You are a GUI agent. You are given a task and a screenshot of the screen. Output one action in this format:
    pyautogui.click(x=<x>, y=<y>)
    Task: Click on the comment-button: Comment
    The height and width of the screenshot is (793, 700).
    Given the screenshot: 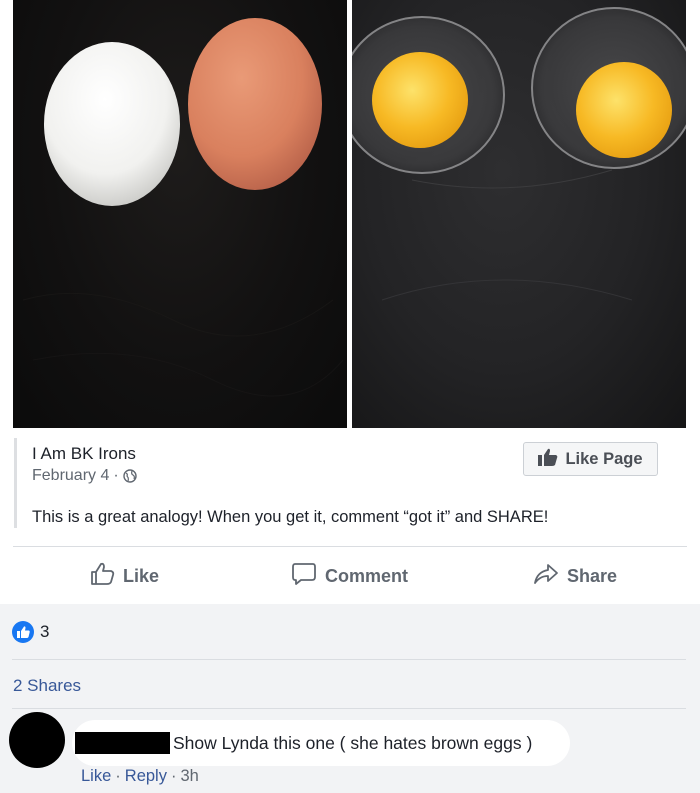 What is the action you would take?
    pyautogui.click(x=349, y=576)
    